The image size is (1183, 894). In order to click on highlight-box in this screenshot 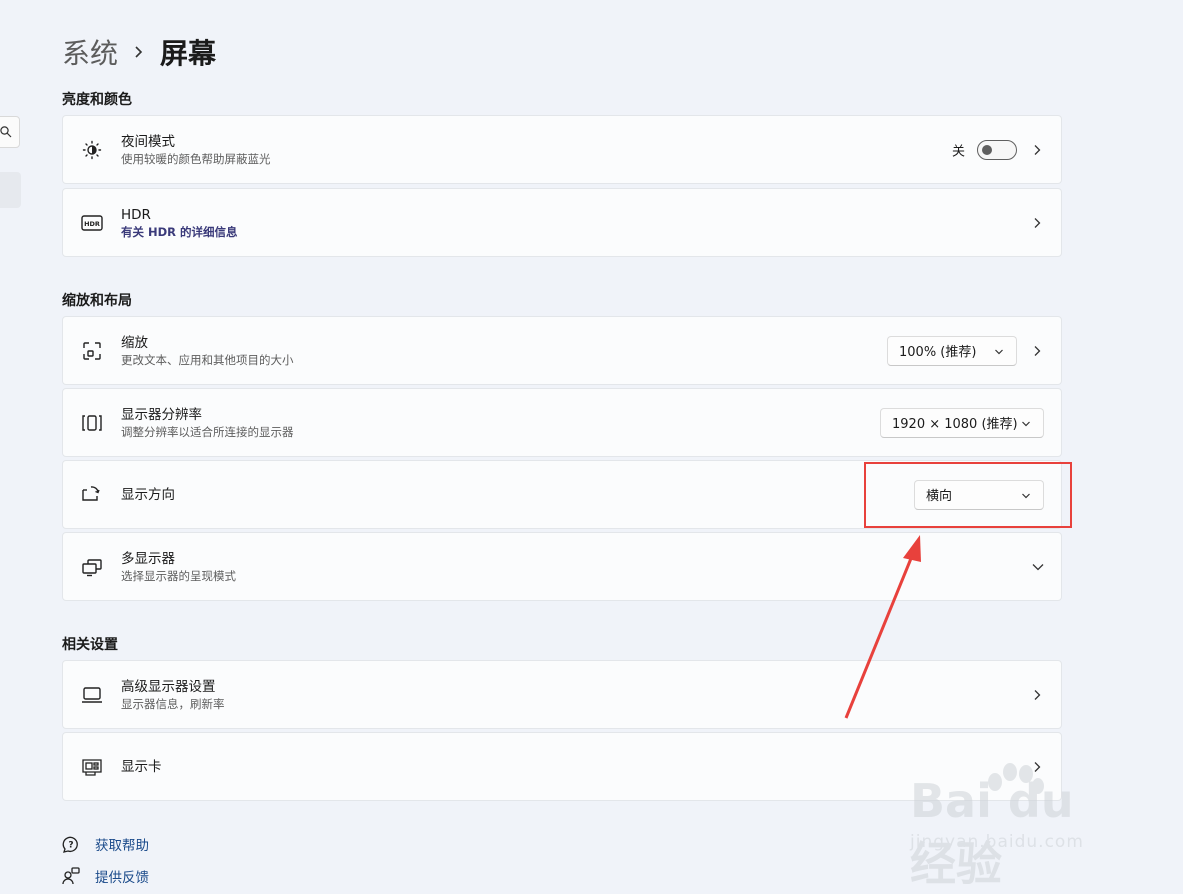, I will do `click(968, 495)`.